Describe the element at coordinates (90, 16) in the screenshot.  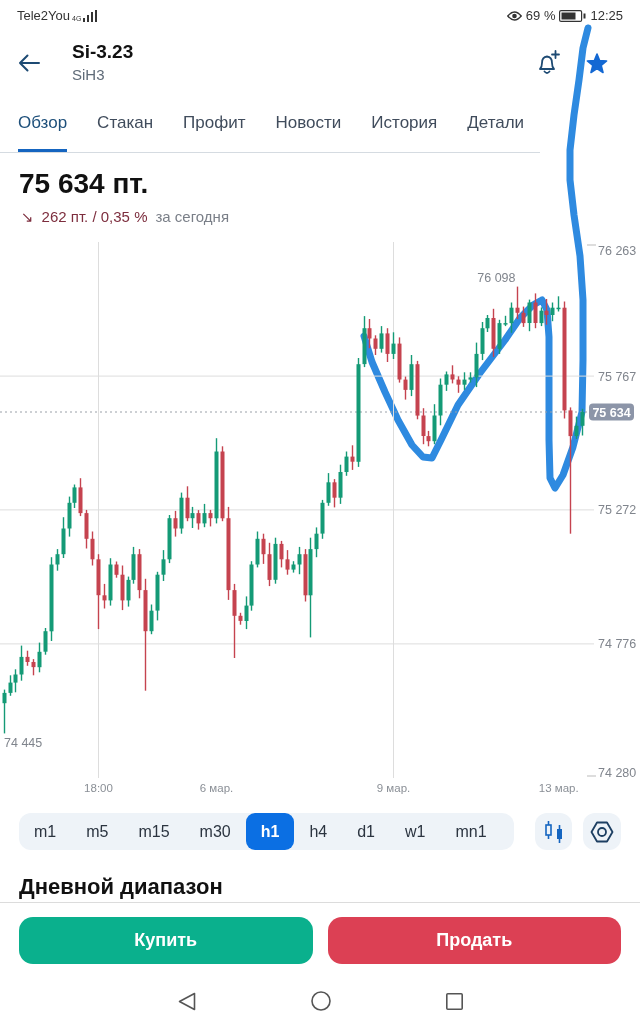
I see `signal-icon` at that location.